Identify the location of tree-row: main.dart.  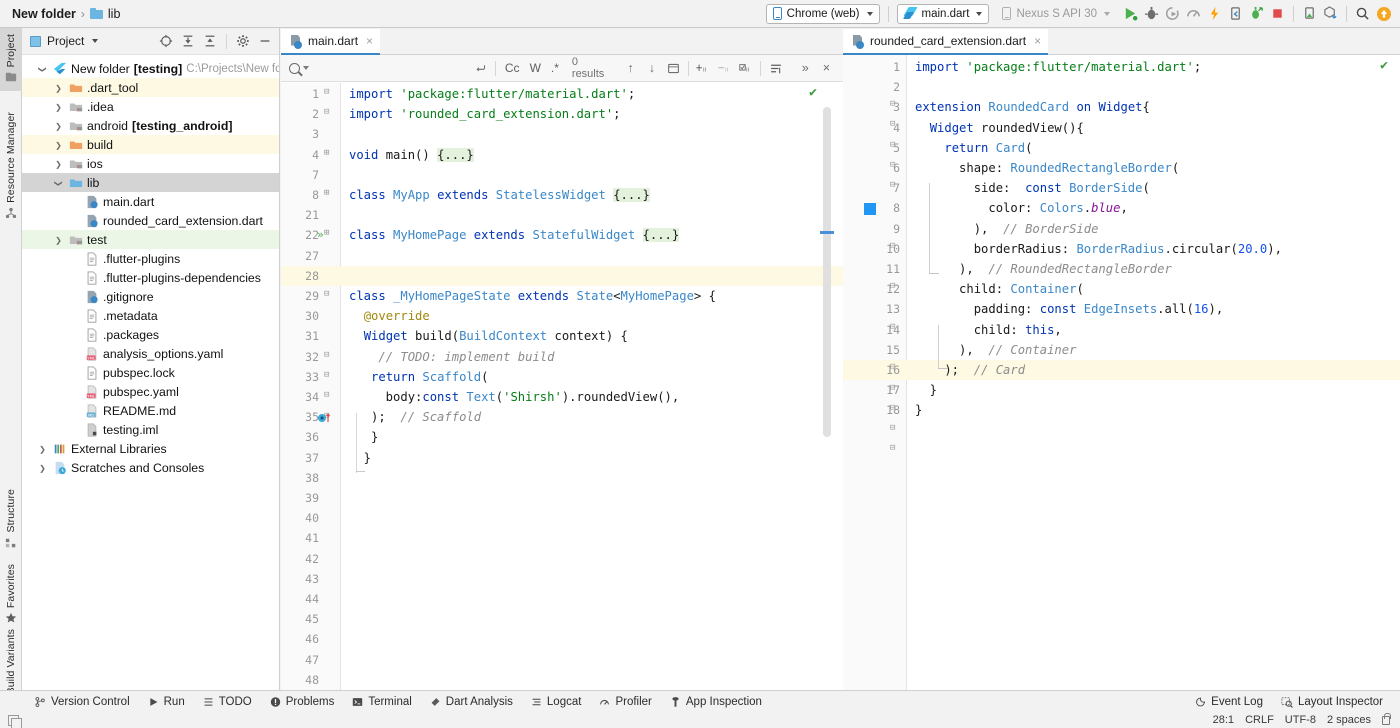
(150, 201).